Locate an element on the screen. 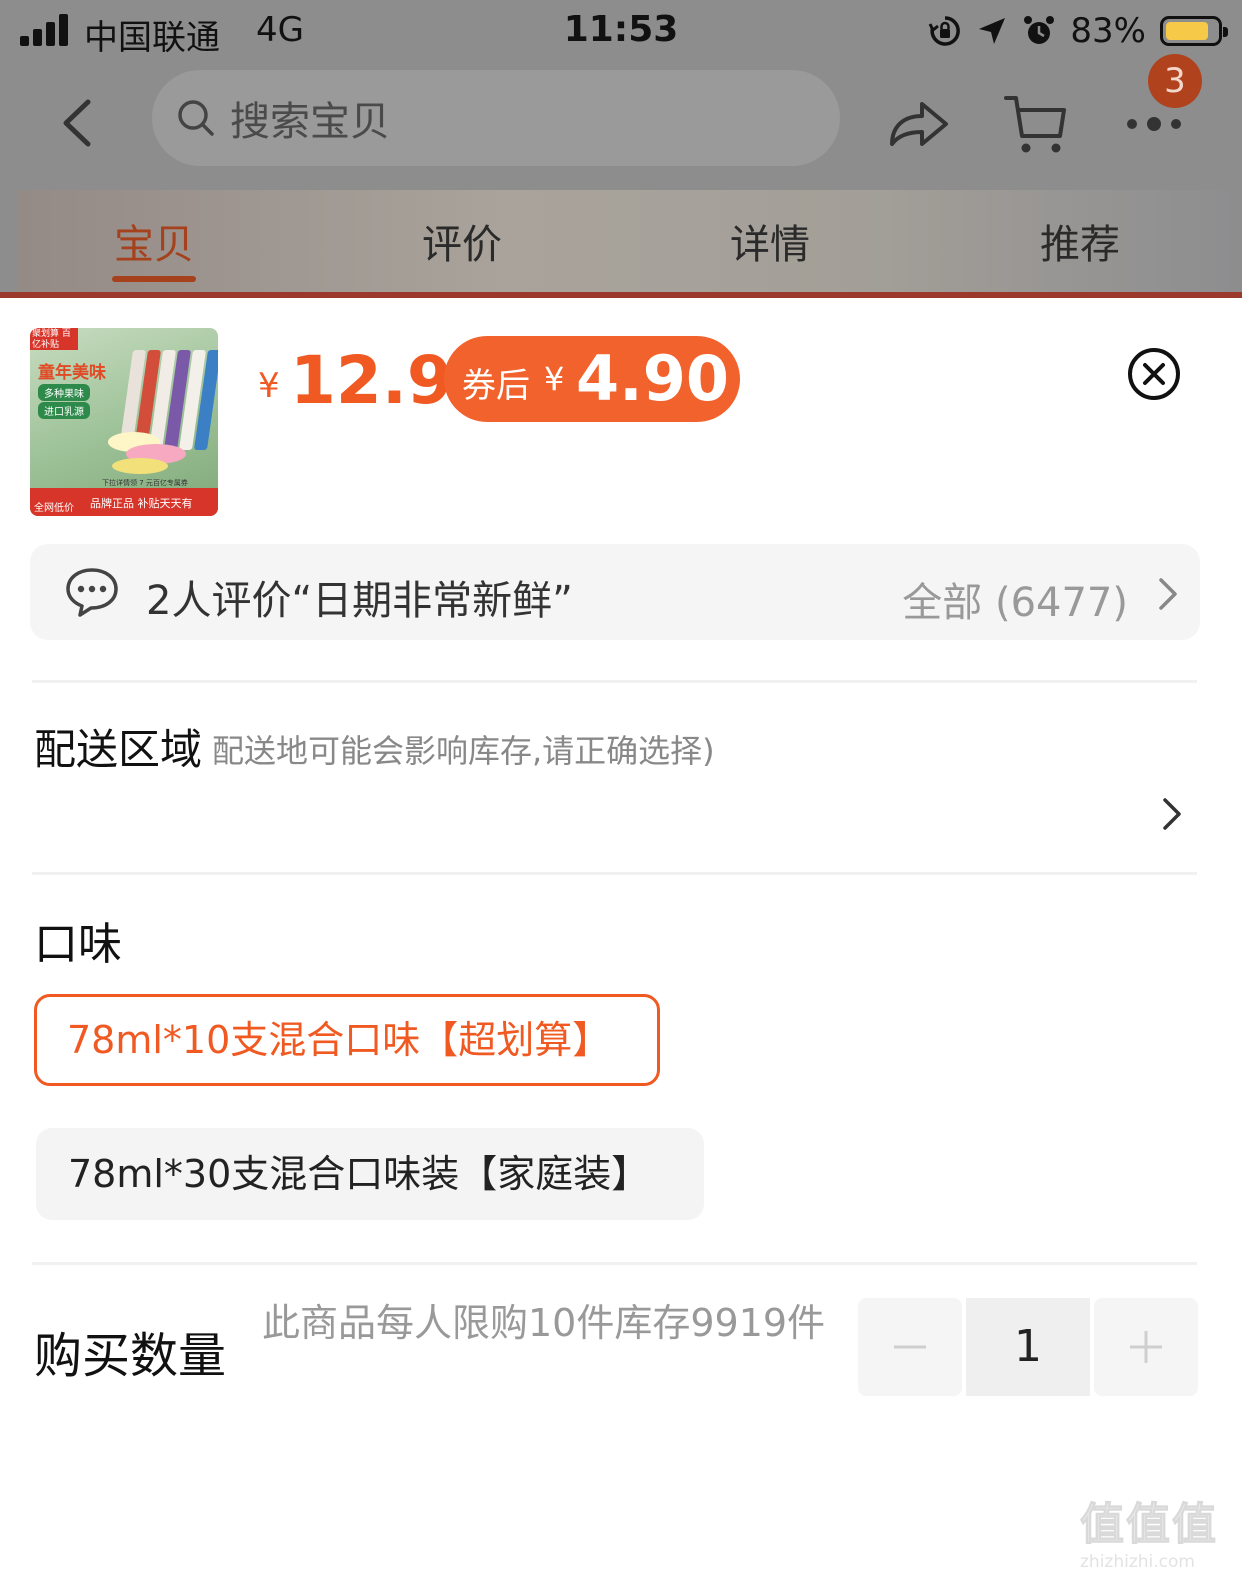 This screenshot has width=1242, height=1585. flavor-label: 口味 is located at coordinates (78, 944).